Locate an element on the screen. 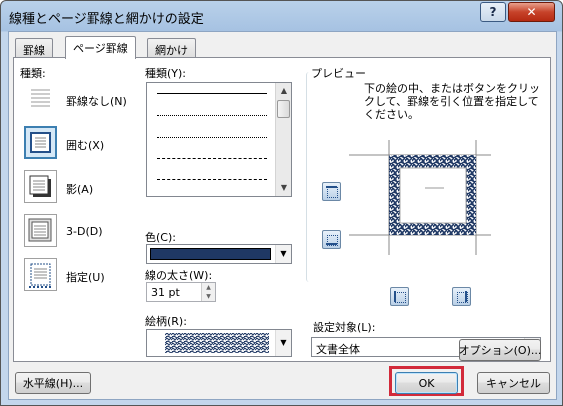  line-style-scrollbar: ▲ ▼ is located at coordinates (283, 139).